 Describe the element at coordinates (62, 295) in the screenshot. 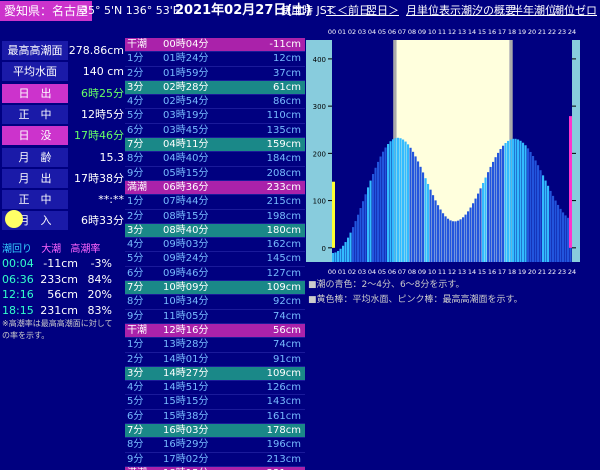

I see `rate-row: 12:16 56cm 20%` at that location.